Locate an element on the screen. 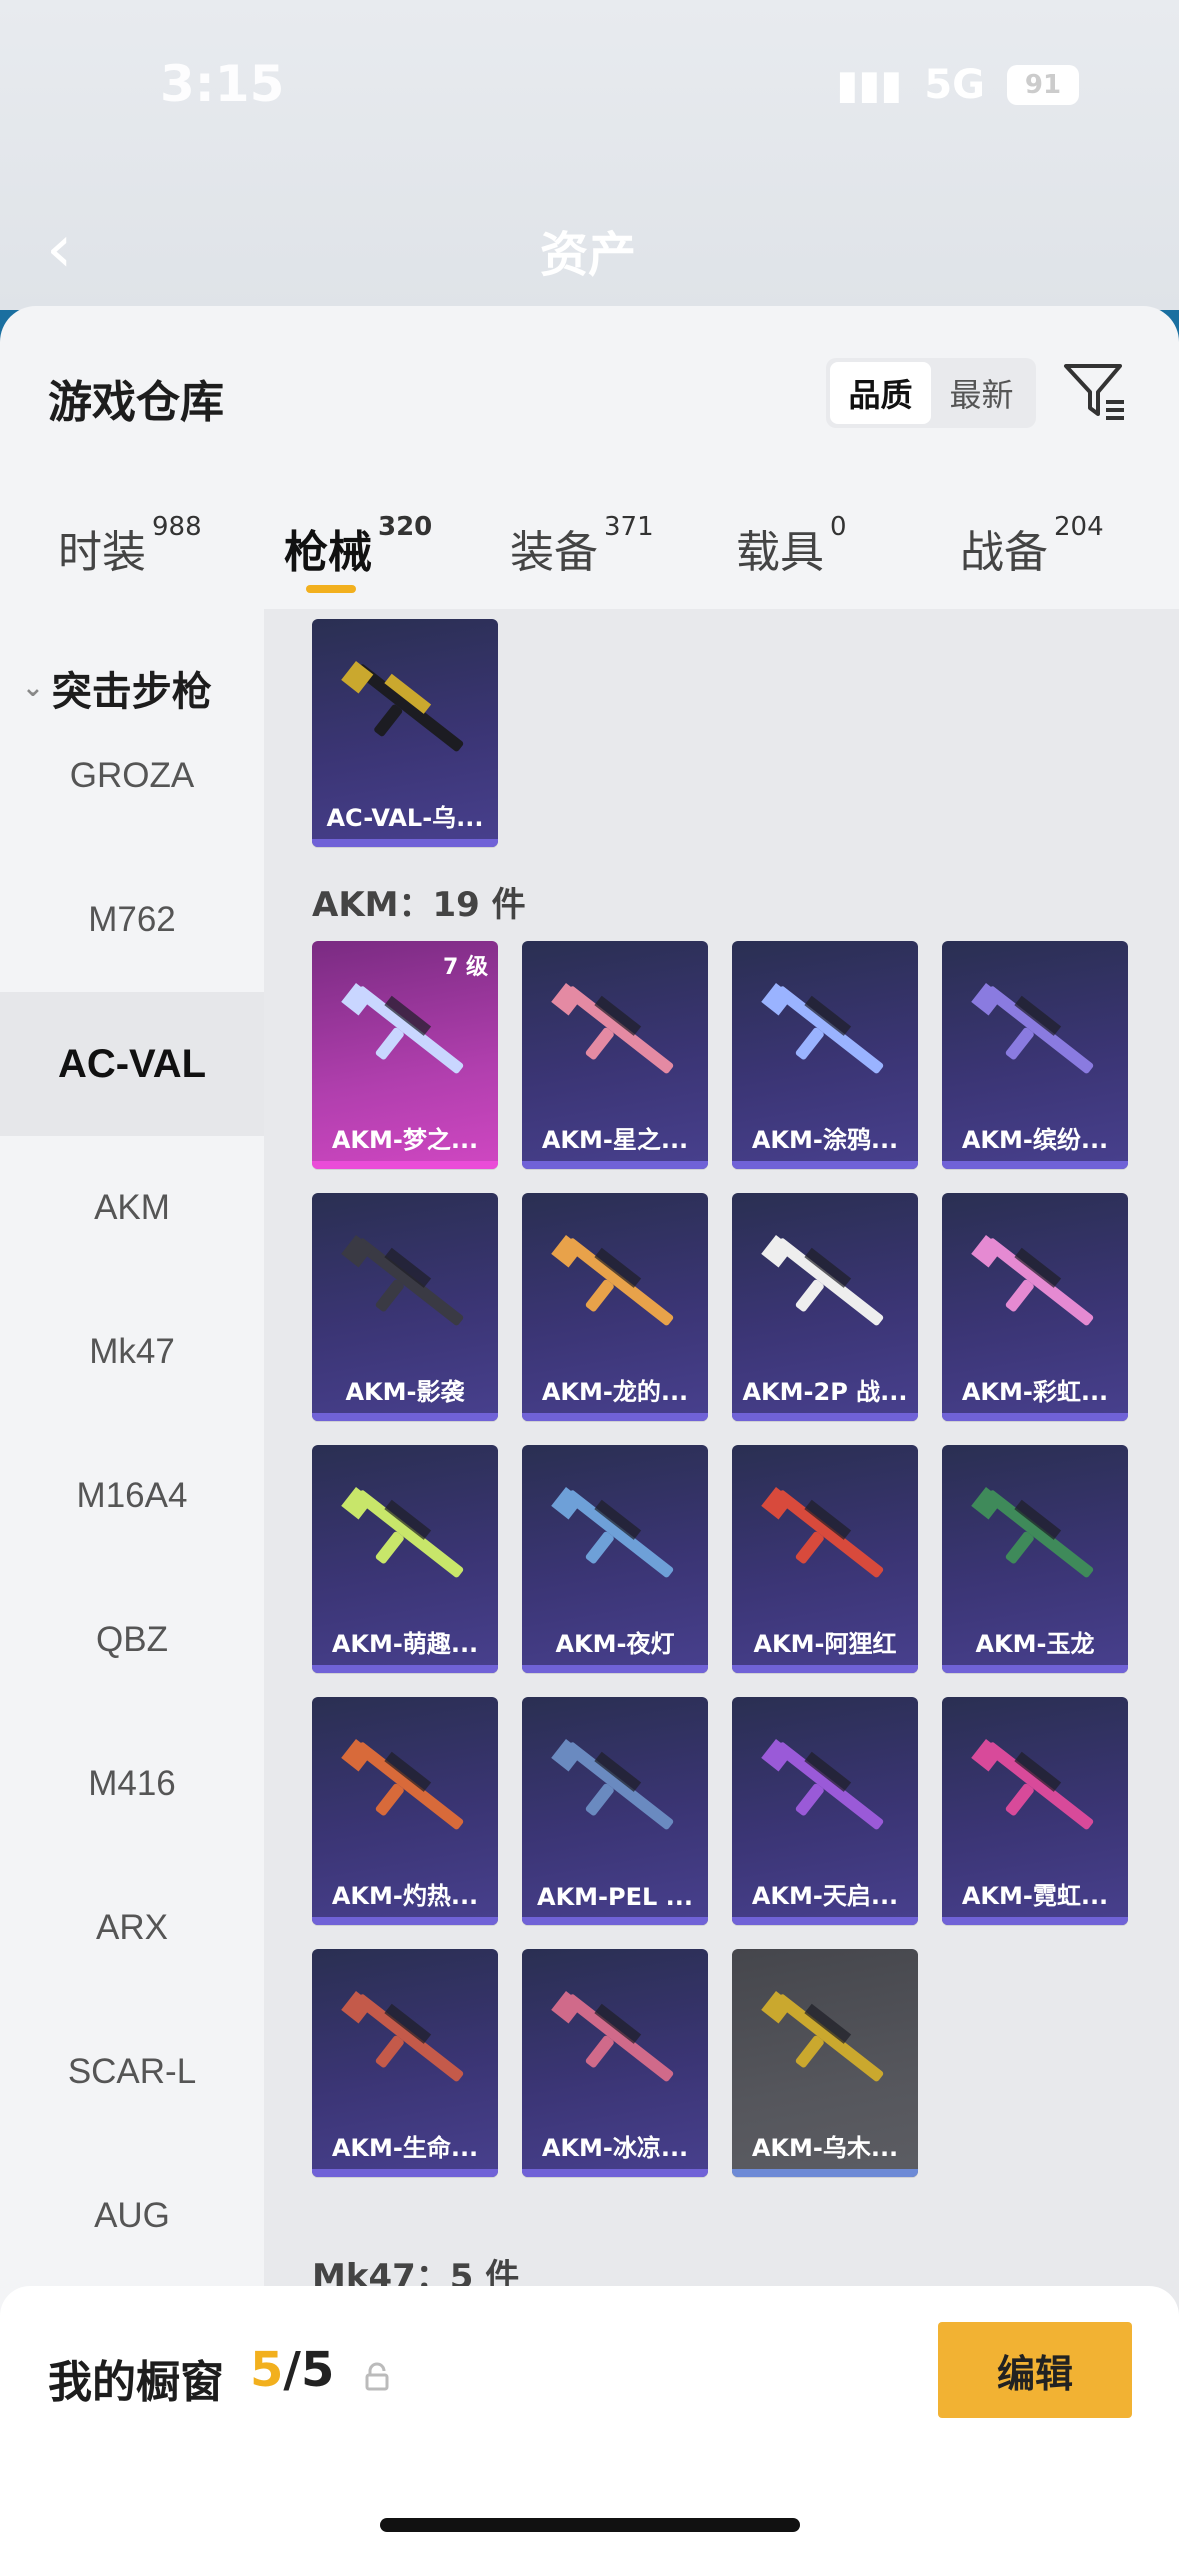 This screenshot has width=1179, height=2556. tab-vehicles: 载具 0 is located at coordinates (791, 546).